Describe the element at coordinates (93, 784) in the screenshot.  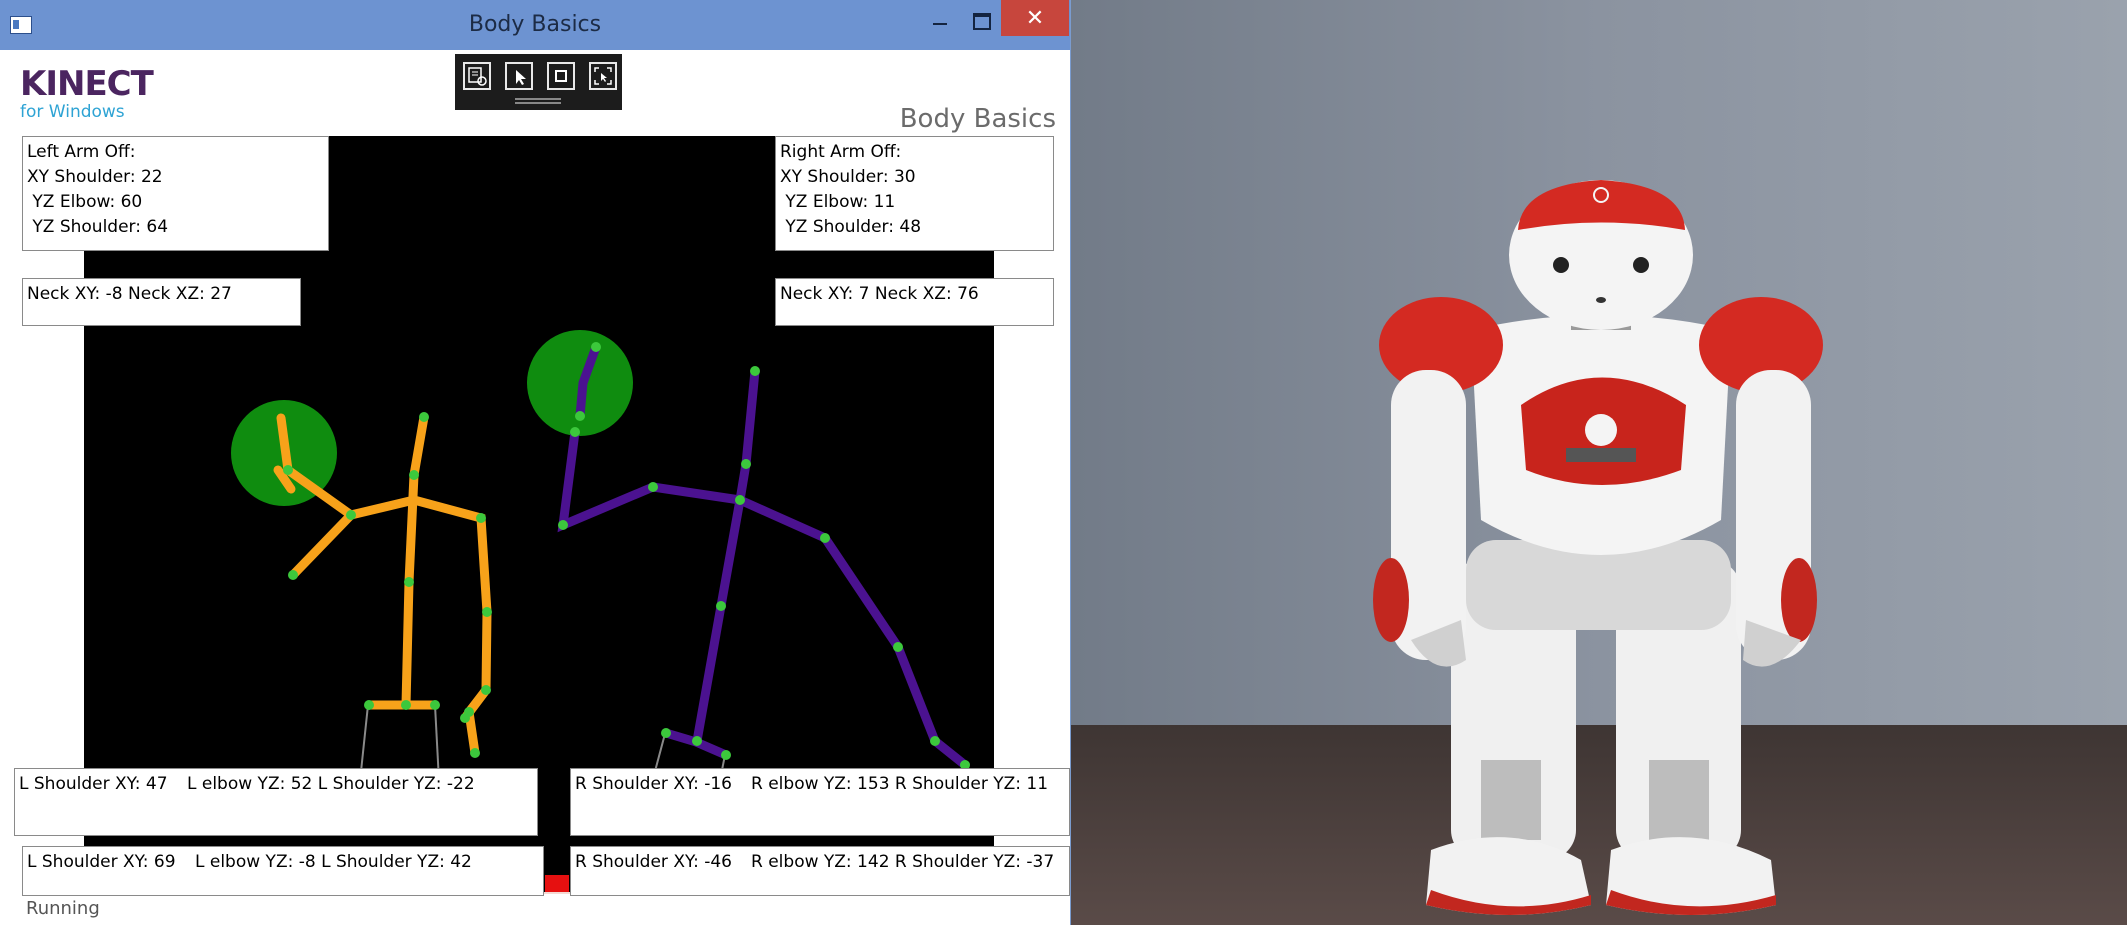
I see `left-shoulder-xy: L Shoulder XY: 47` at that location.